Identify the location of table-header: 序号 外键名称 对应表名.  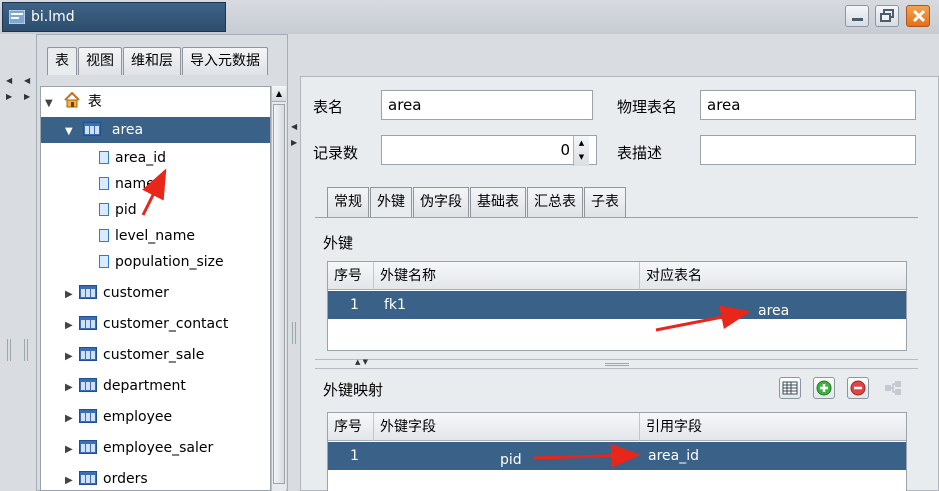
(617, 276).